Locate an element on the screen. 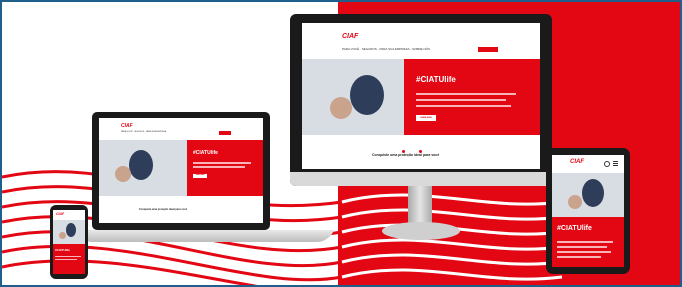 The height and width of the screenshot is (287, 682). search-icon is located at coordinates (607, 164).